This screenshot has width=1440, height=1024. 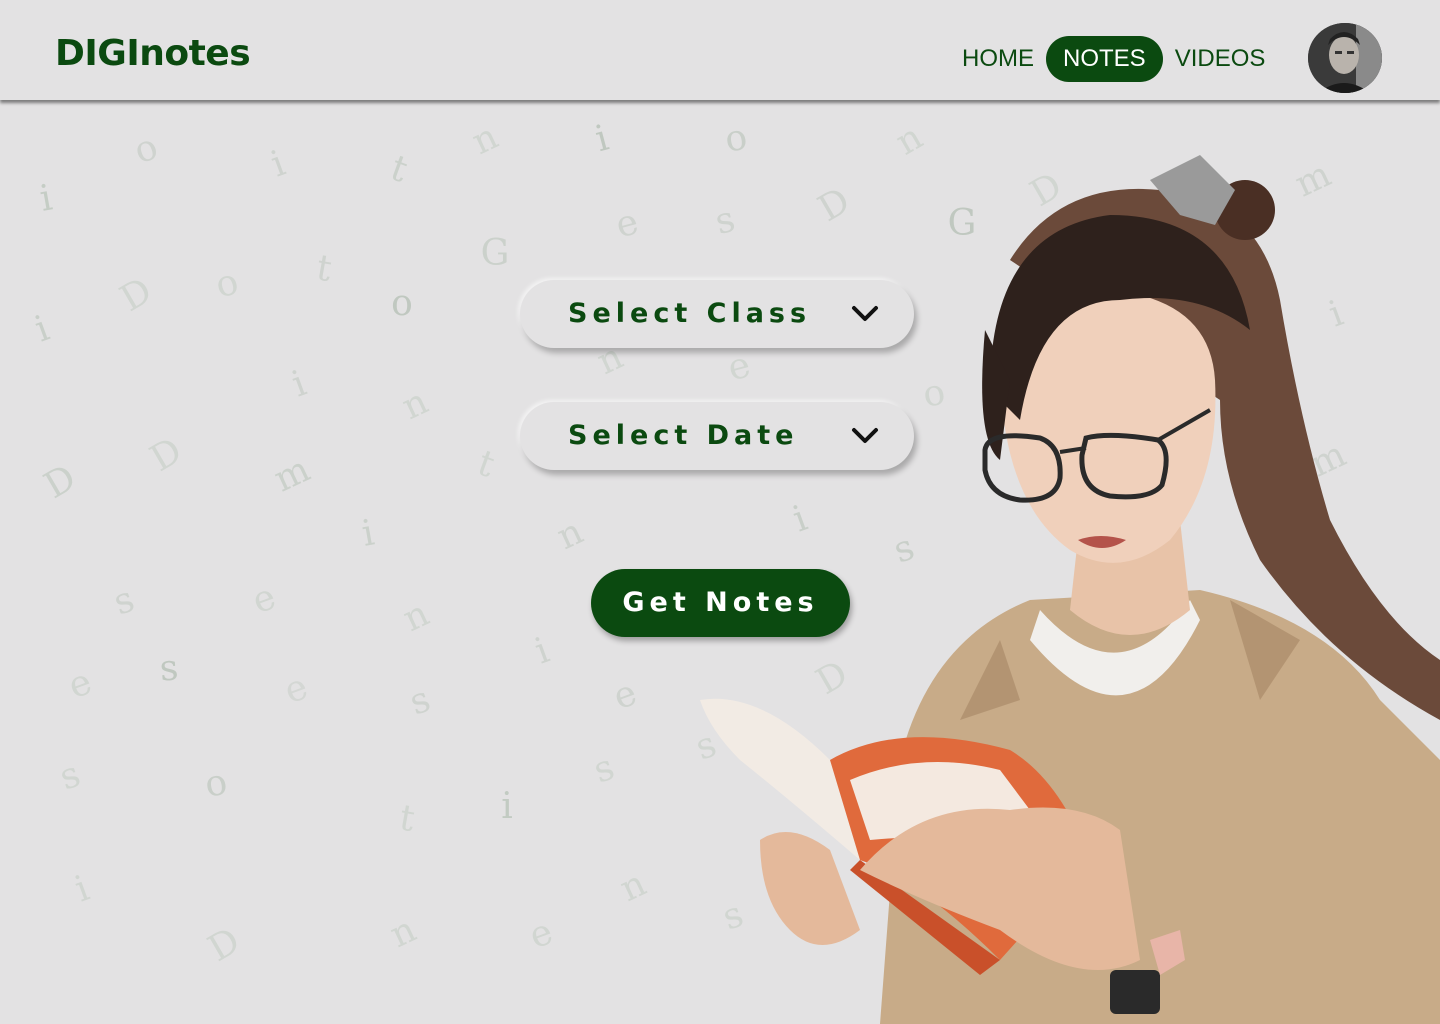 I want to click on select-date-dropdown: Select Date, so click(x=717, y=436).